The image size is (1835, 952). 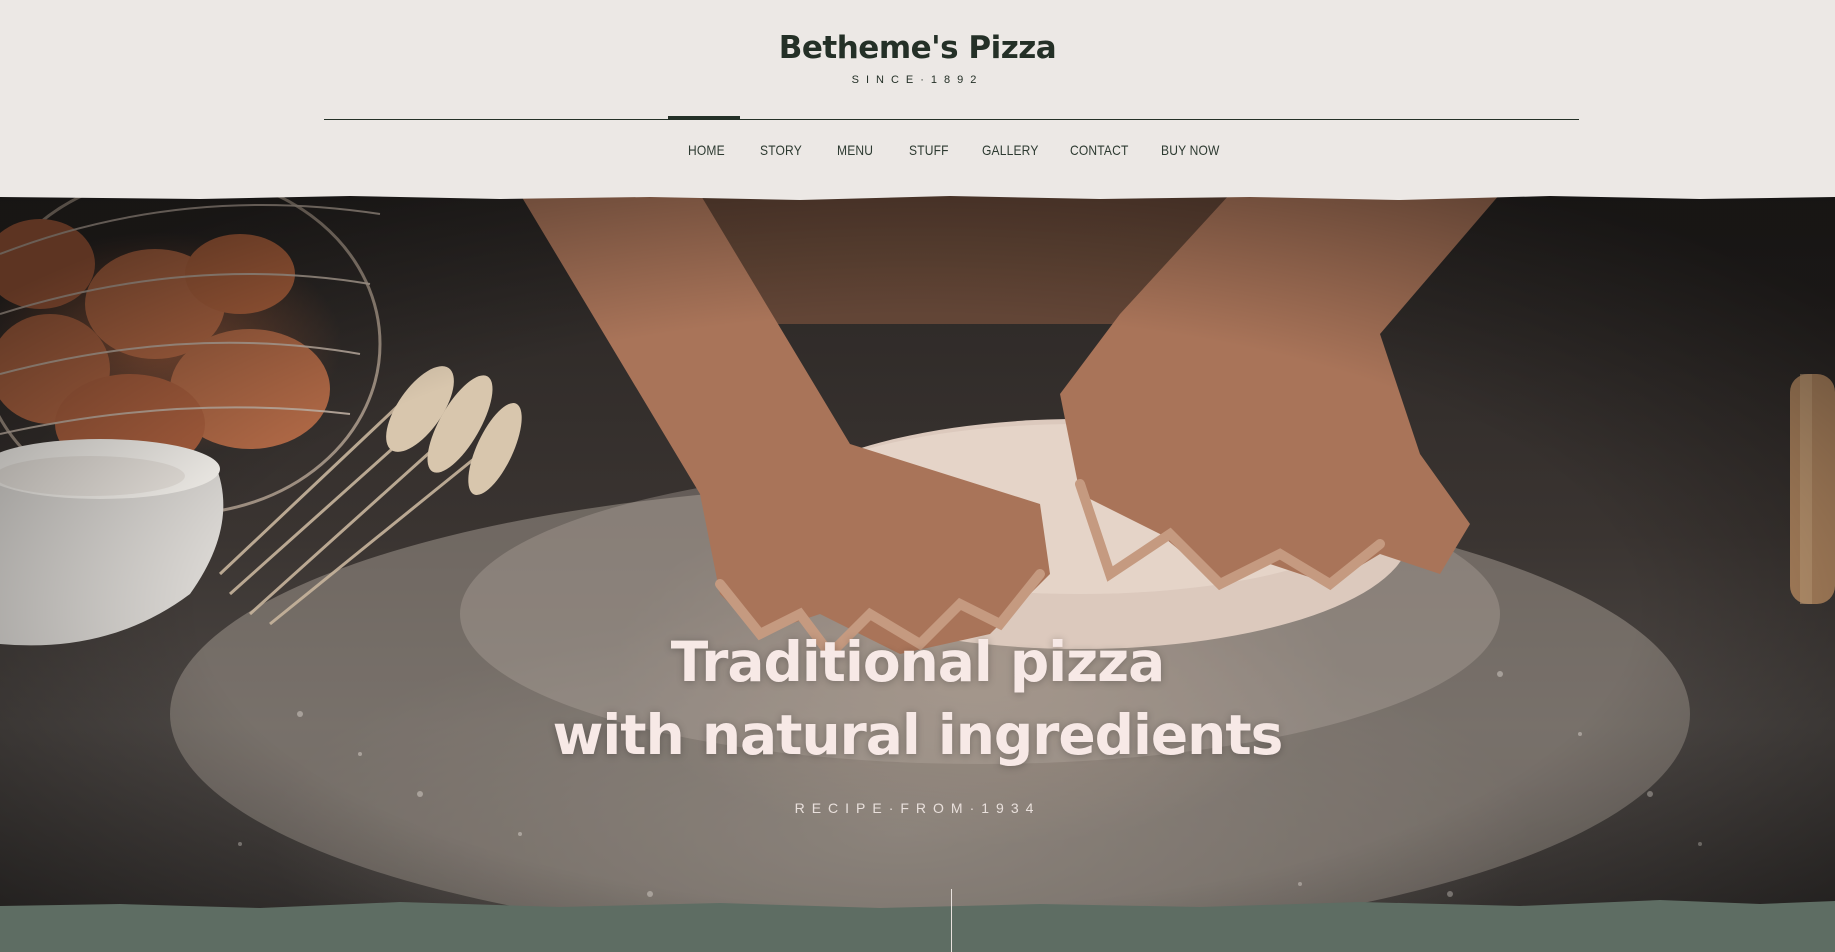 I want to click on nav-item-stuff: STUFF, so click(x=929, y=150).